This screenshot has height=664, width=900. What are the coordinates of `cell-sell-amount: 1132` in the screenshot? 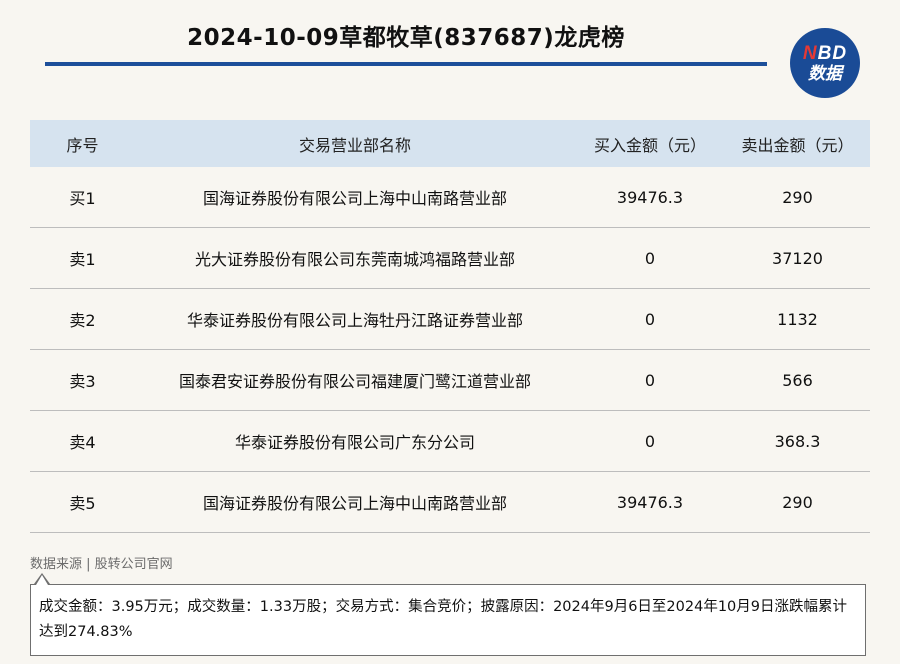 It's located at (797, 319).